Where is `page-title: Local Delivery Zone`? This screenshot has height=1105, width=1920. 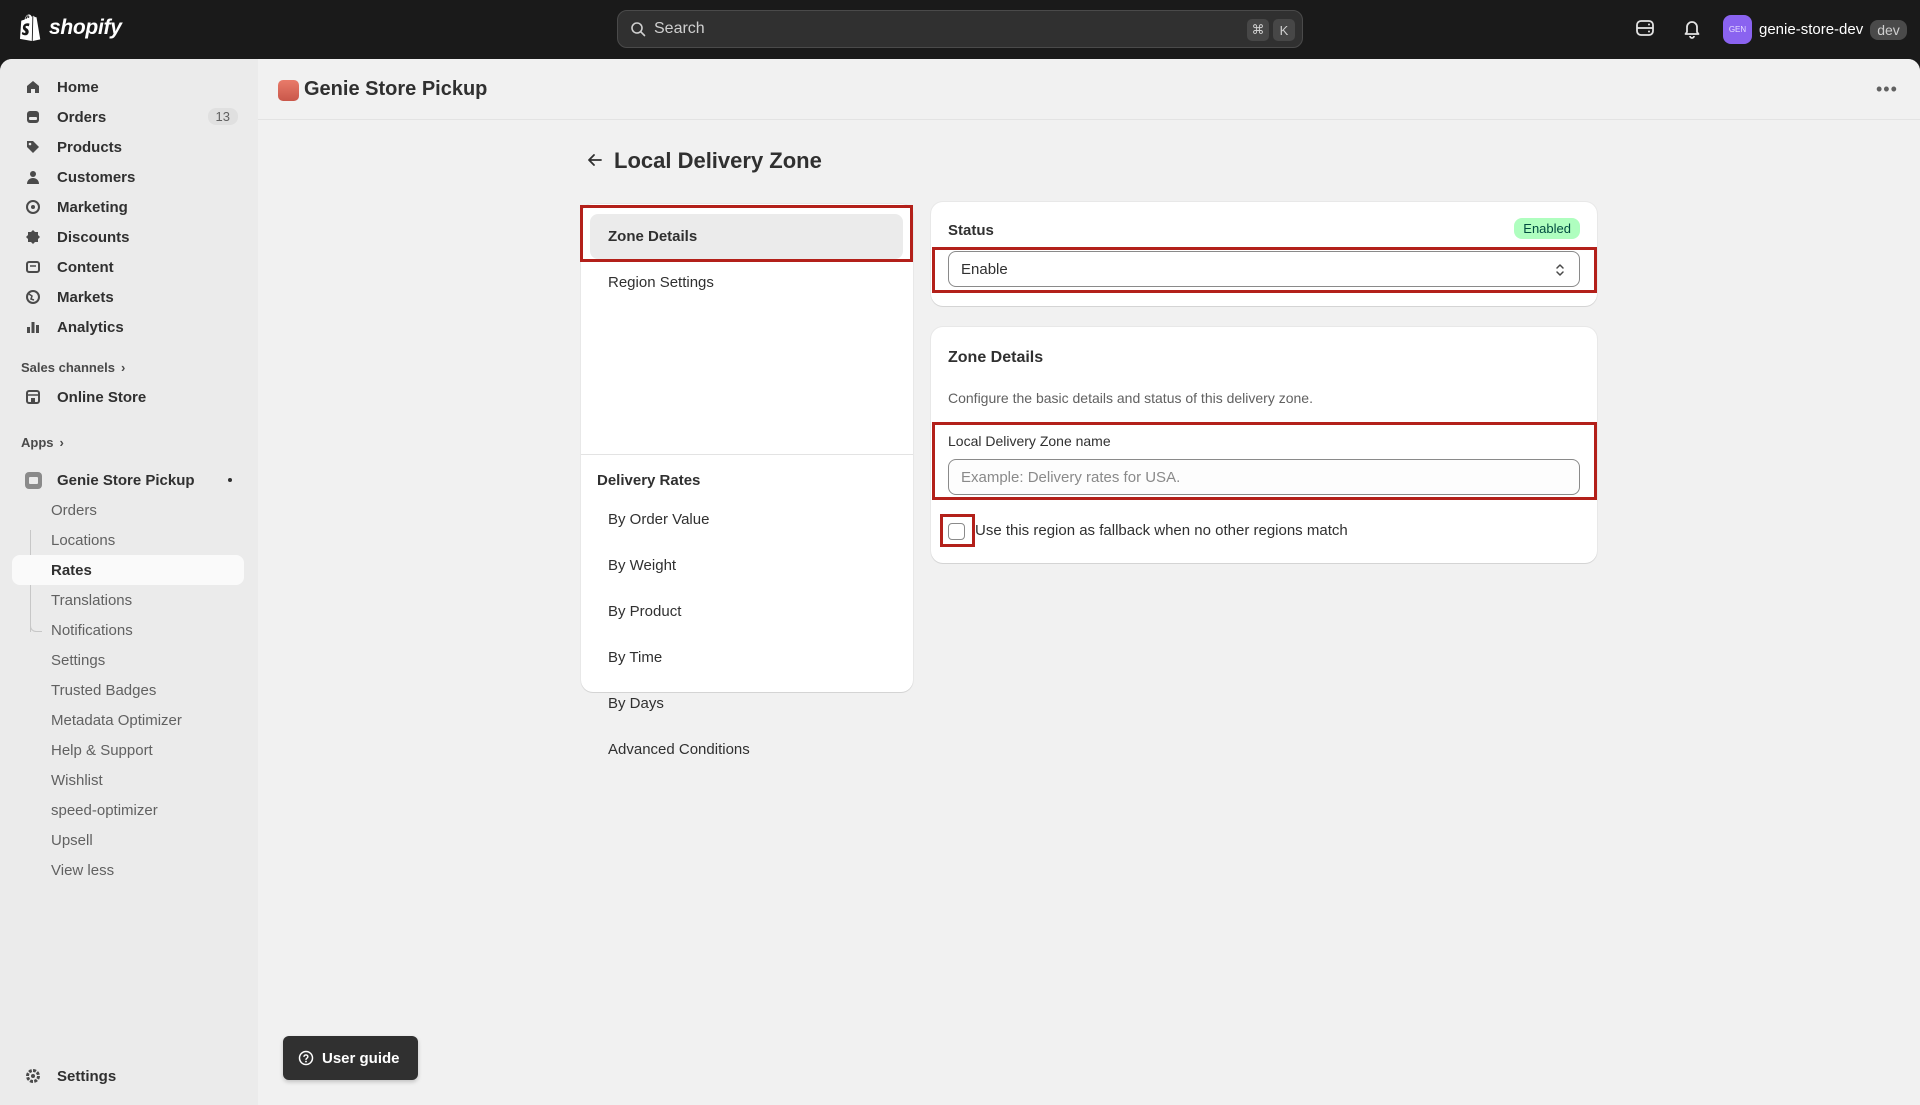
page-title: Local Delivery Zone is located at coordinates (718, 160).